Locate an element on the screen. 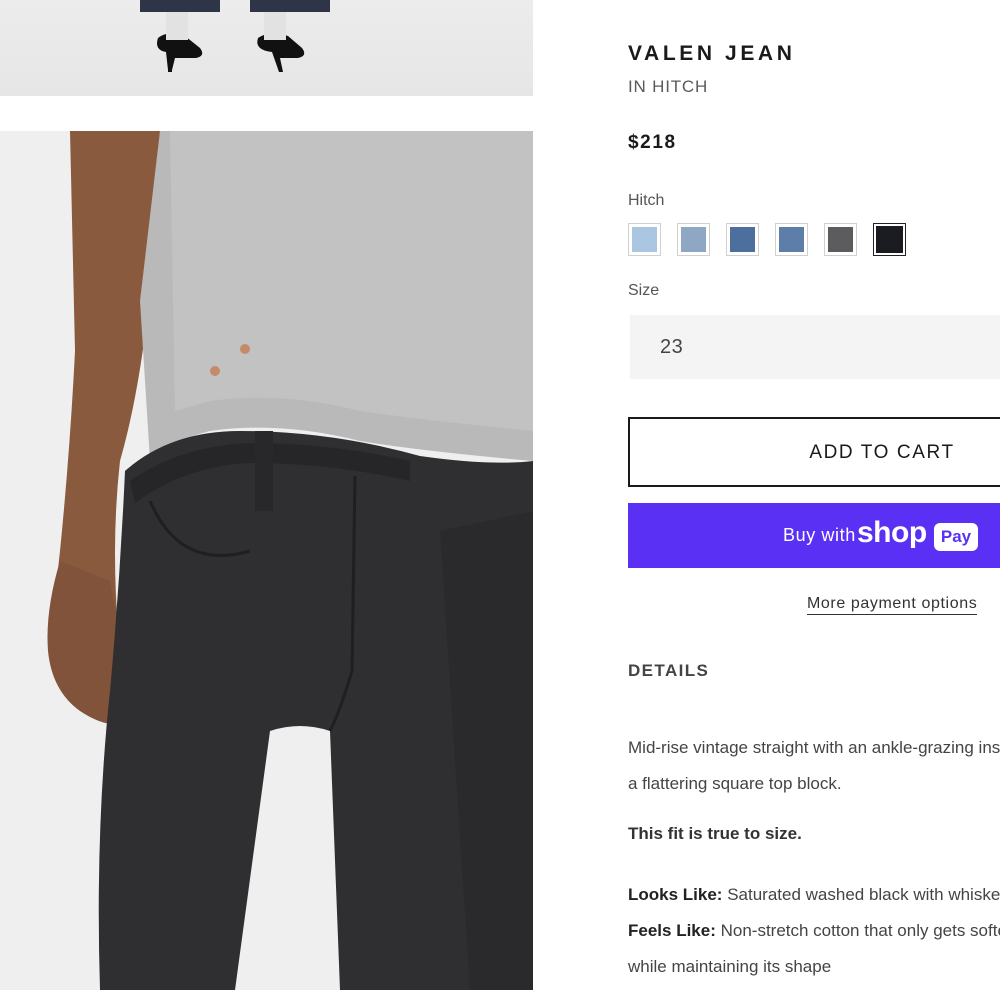 This screenshot has width=1000, height=1000. more-payment-options-link: More payment options is located at coordinates (892, 605).